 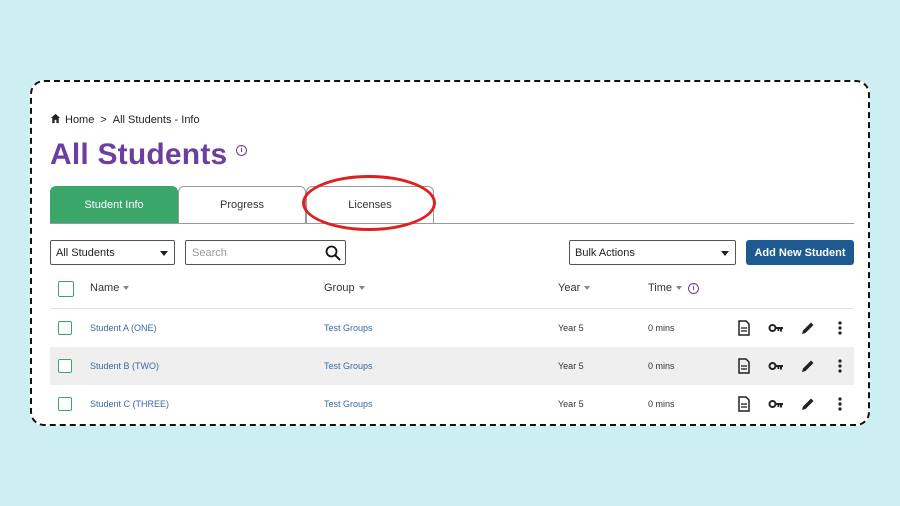 I want to click on student-name-link: Student B (TWO), so click(x=124, y=366).